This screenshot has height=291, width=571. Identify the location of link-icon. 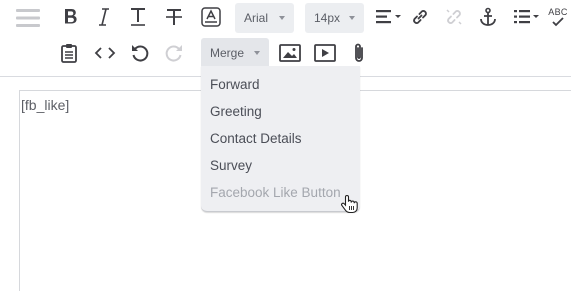
(420, 17).